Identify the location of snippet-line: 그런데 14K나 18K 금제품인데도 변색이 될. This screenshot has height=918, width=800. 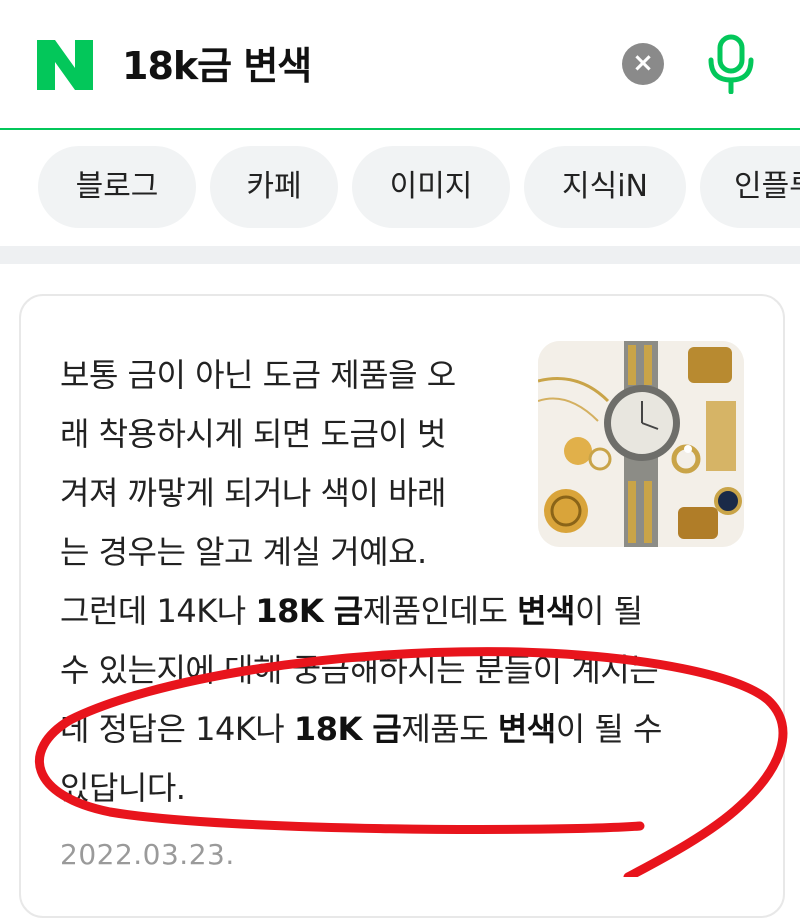
(400, 611).